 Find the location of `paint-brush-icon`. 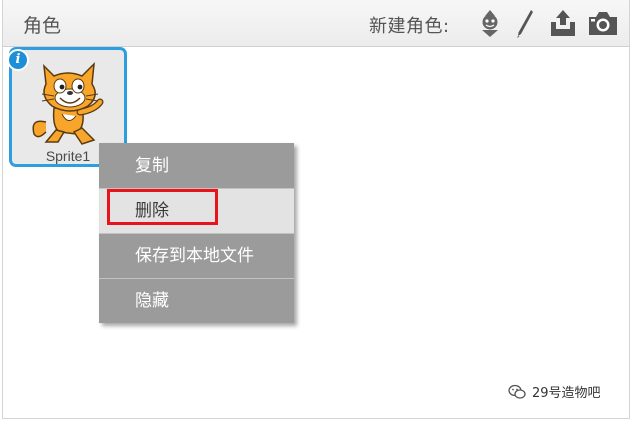

paint-brush-icon is located at coordinates (525, 23).